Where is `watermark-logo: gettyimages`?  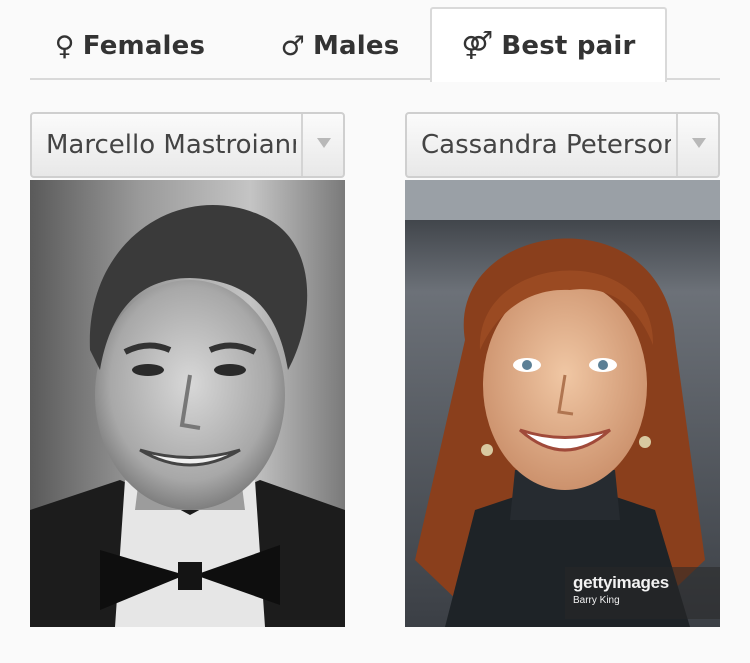 watermark-logo: gettyimages is located at coordinates (621, 582).